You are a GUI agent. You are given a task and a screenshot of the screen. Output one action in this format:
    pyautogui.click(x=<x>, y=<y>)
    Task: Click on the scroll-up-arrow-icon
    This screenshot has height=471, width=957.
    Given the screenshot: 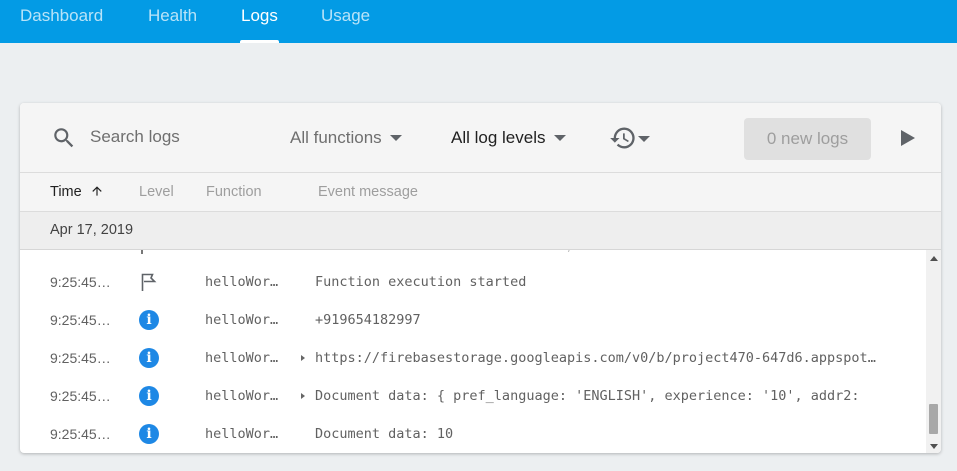 What is the action you would take?
    pyautogui.click(x=934, y=258)
    